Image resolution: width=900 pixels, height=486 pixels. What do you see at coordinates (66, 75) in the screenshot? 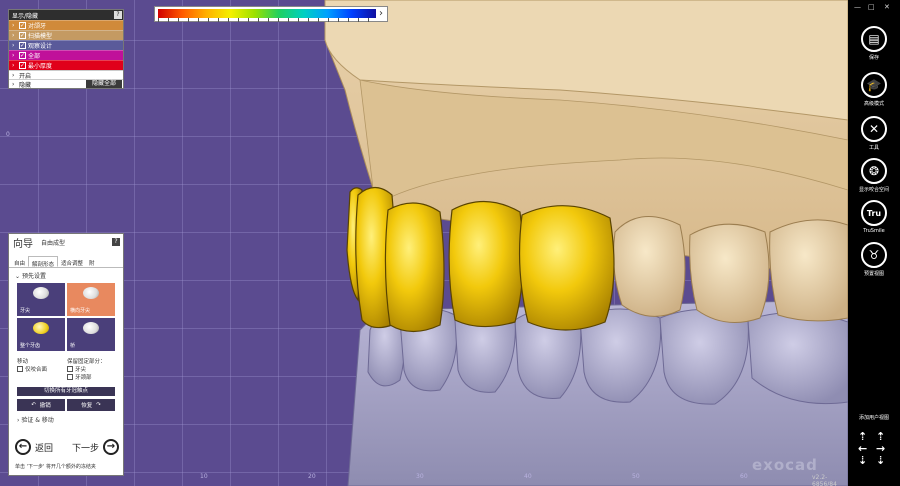
I see `open-section: › 开启` at bounding box center [66, 75].